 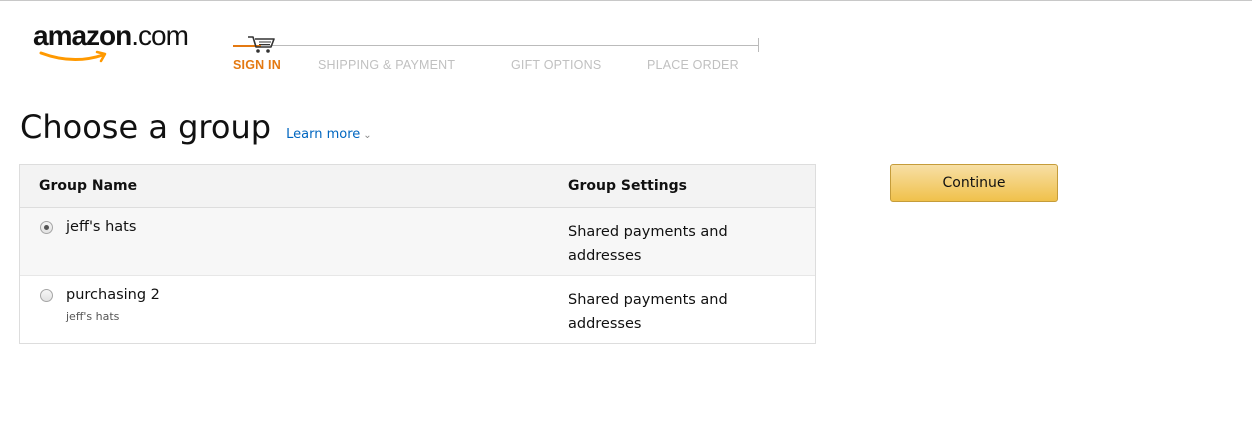 I want to click on top-divider, so click(x=626, y=0).